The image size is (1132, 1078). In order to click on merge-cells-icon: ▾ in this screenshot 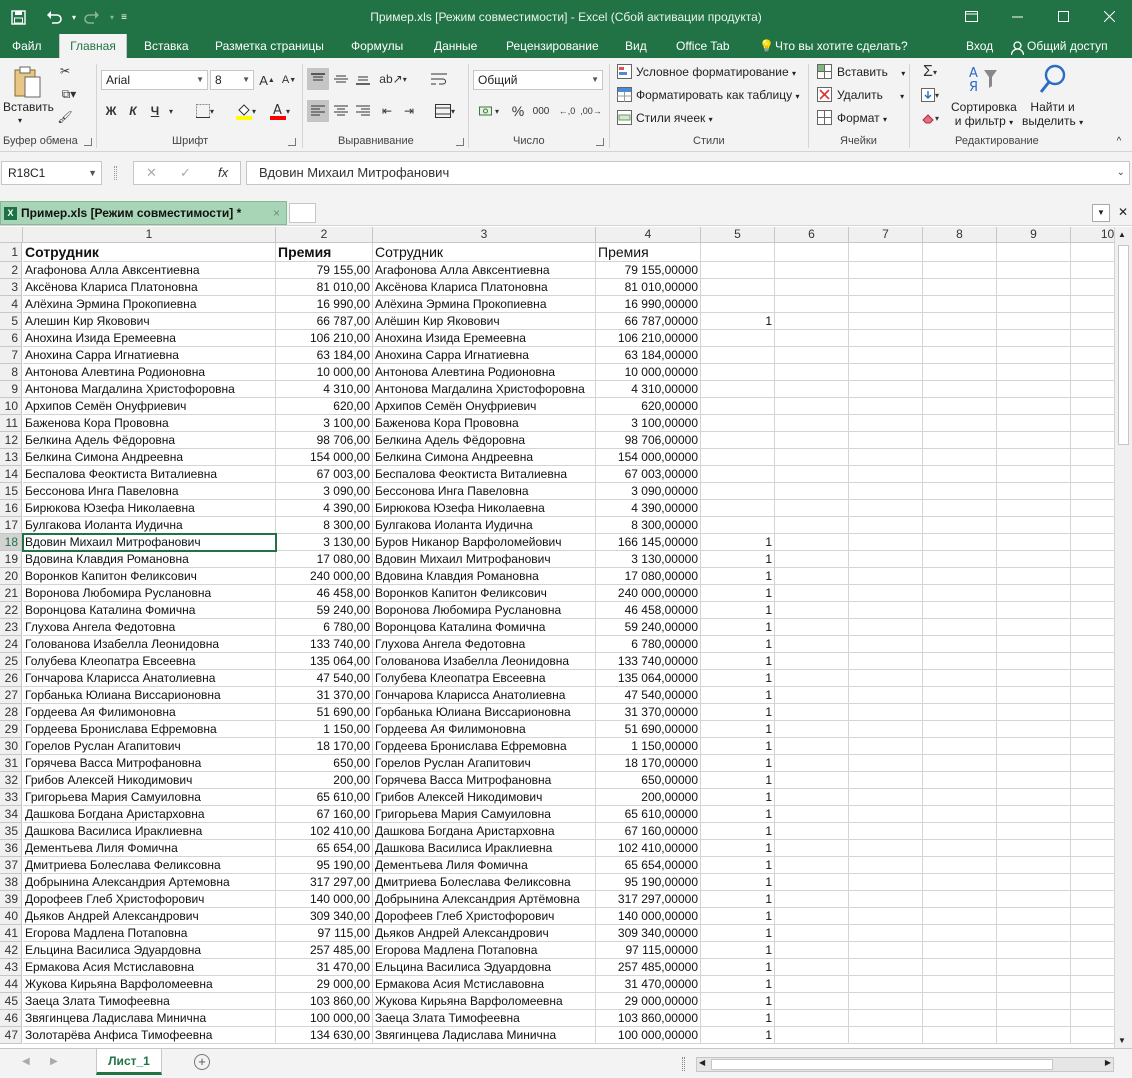, I will do `click(445, 111)`.